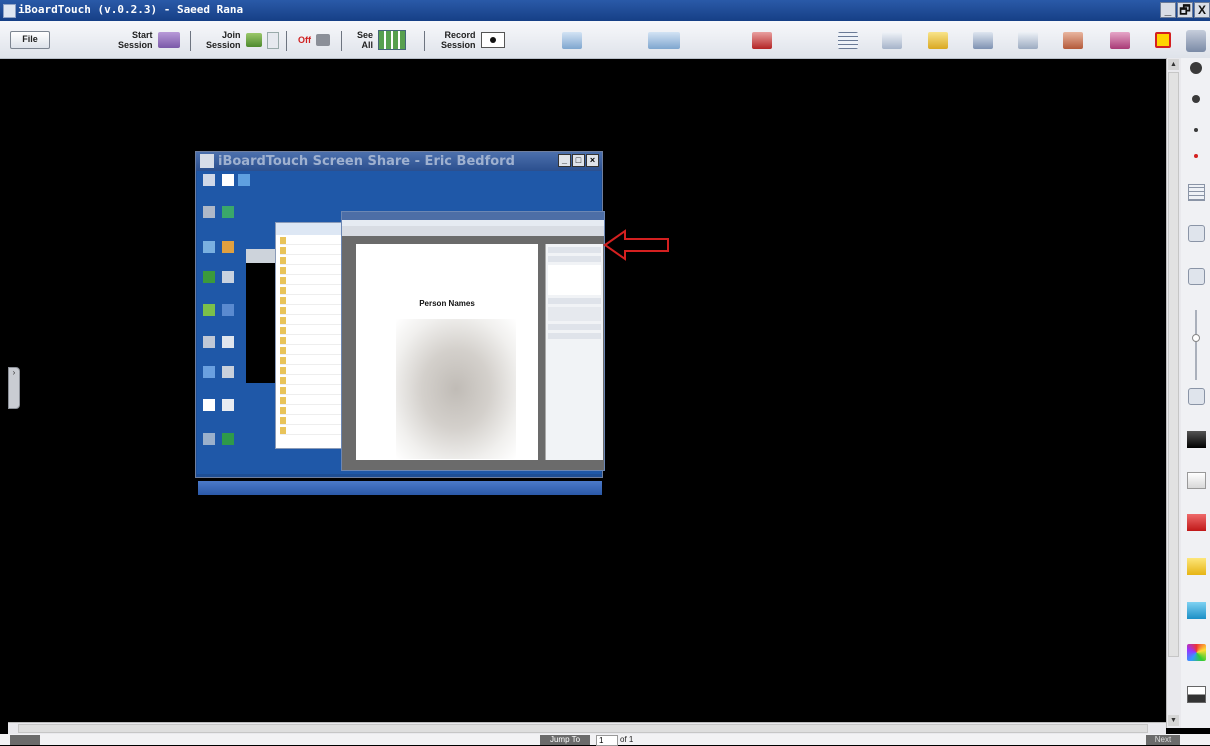 This screenshot has height=746, width=1210. I want to click on photo-collage, so click(456, 389).